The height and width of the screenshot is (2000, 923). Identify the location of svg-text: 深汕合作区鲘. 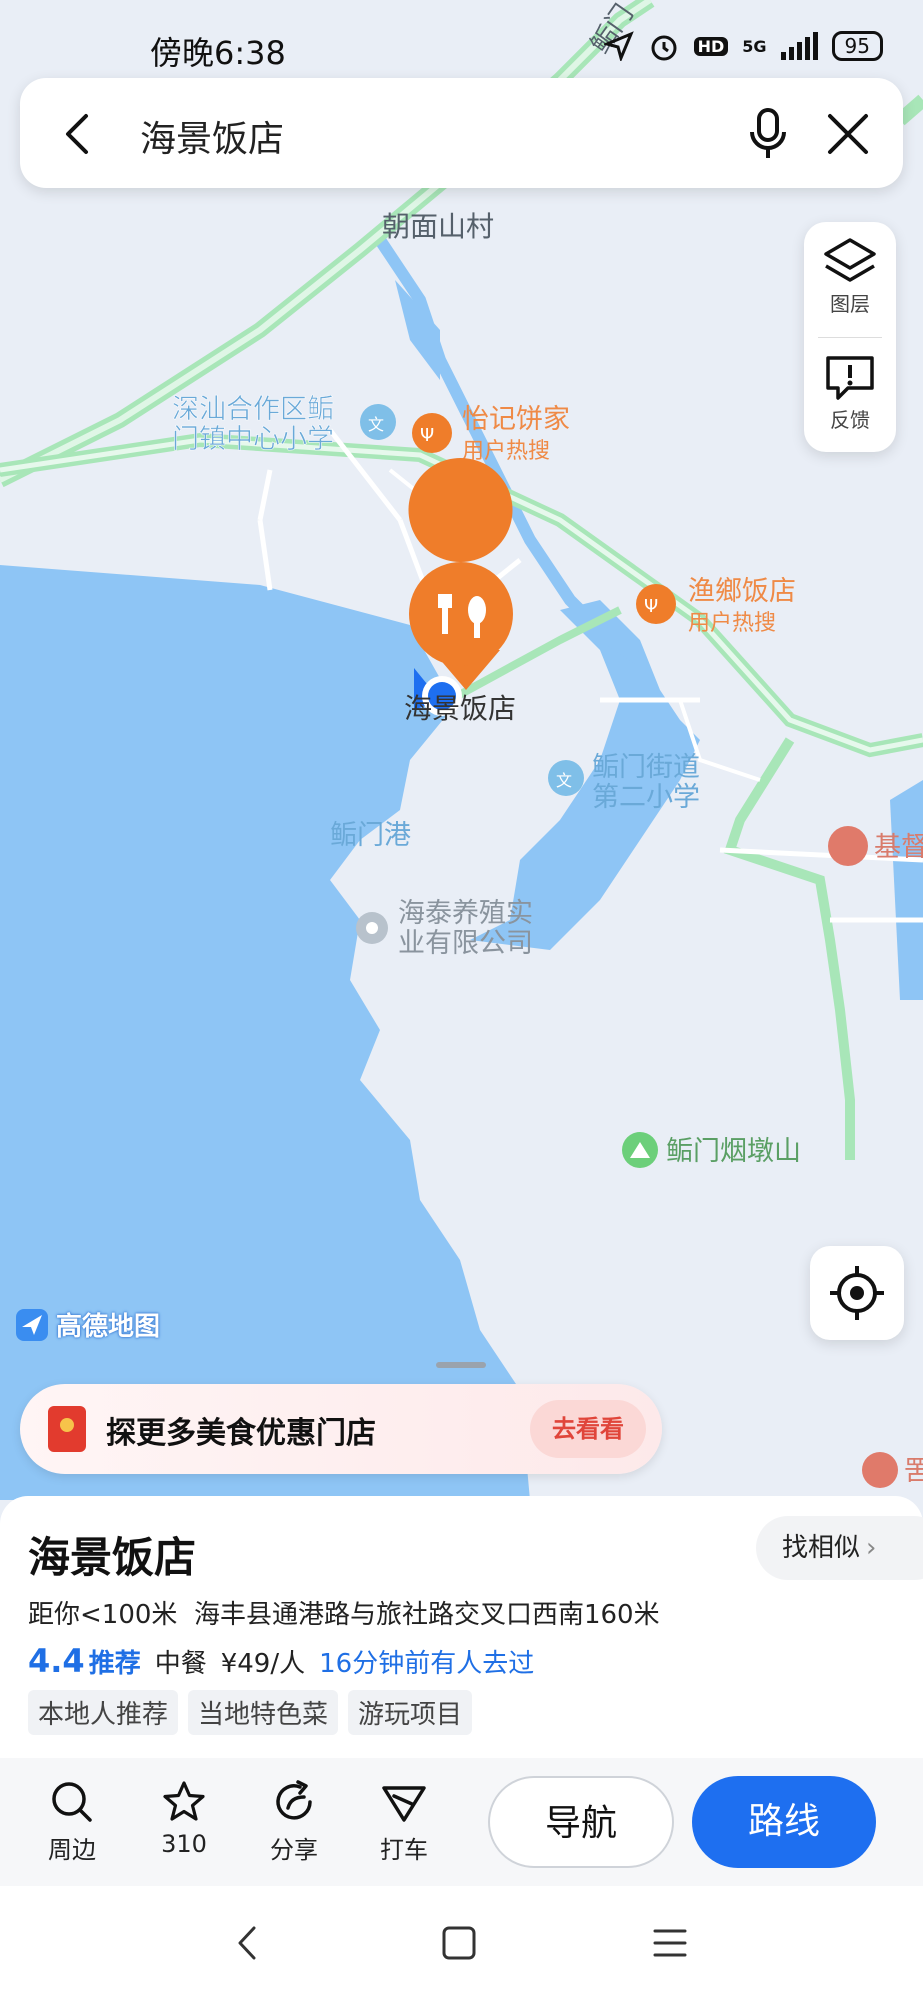
(253, 409).